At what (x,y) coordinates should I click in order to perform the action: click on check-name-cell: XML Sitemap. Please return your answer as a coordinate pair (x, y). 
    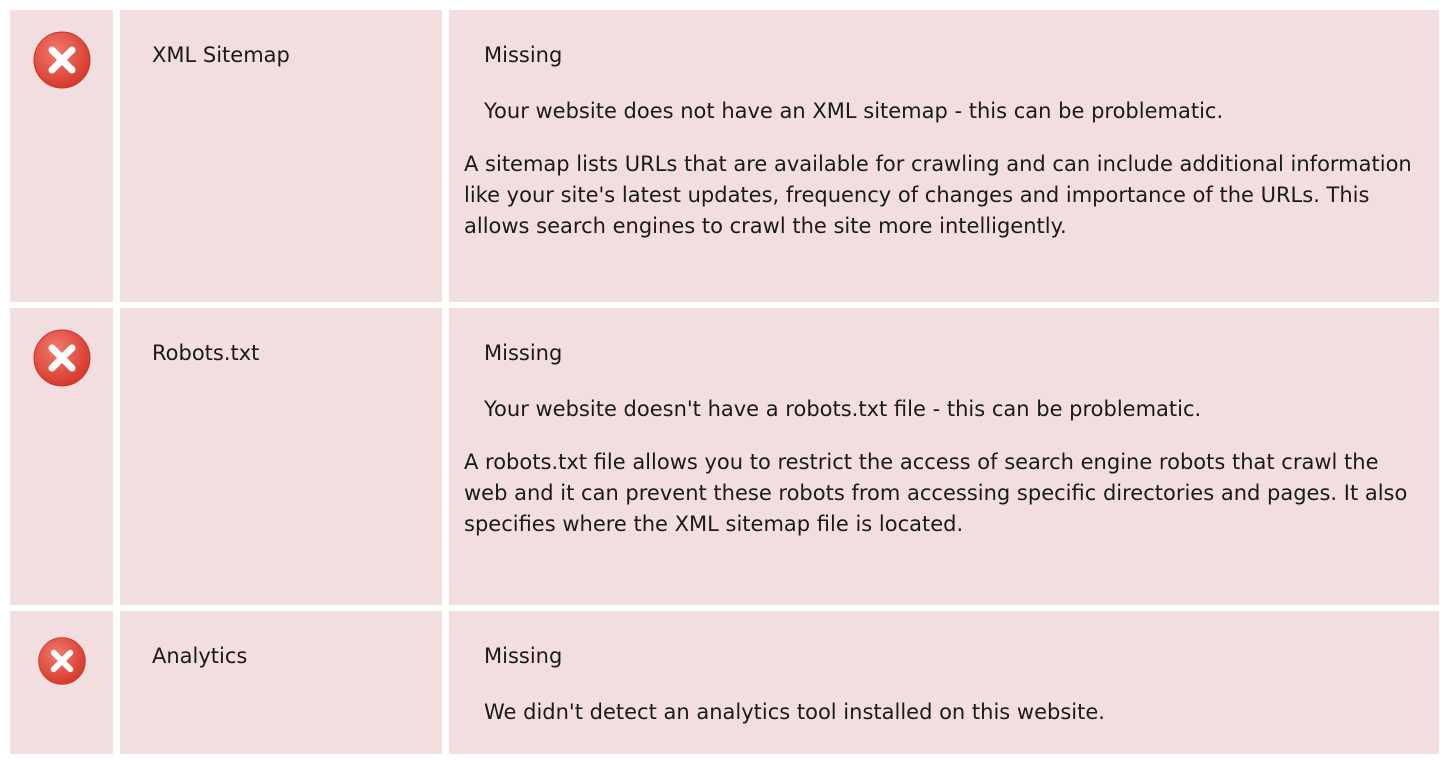
    Looking at the image, I should click on (281, 156).